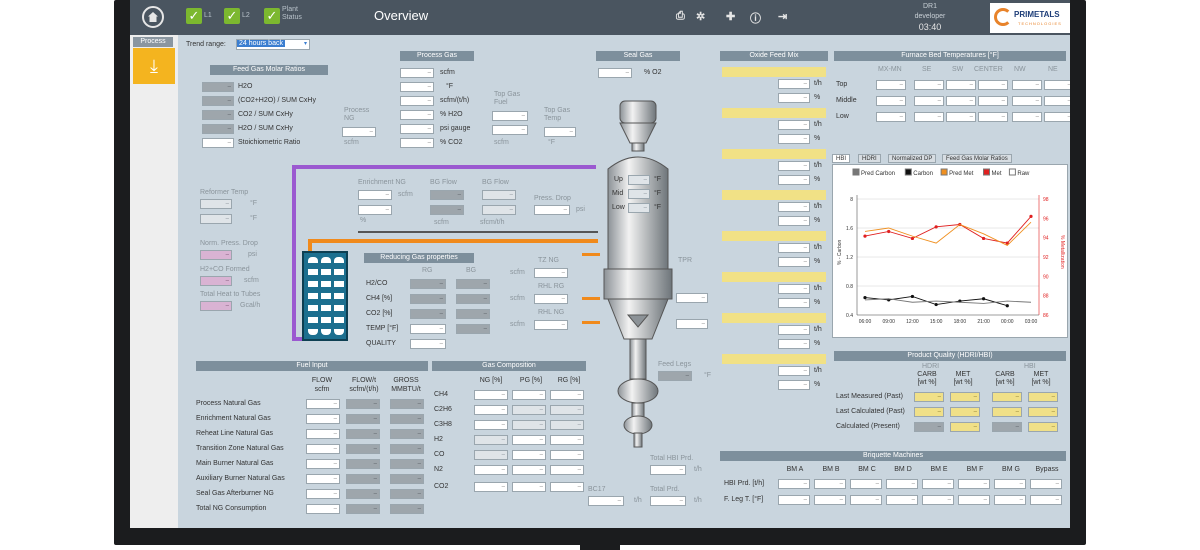 Image resolution: width=1200 pixels, height=550 pixels. What do you see at coordinates (292, 13) in the screenshot?
I see `plant-status-label: Plant Status` at bounding box center [292, 13].